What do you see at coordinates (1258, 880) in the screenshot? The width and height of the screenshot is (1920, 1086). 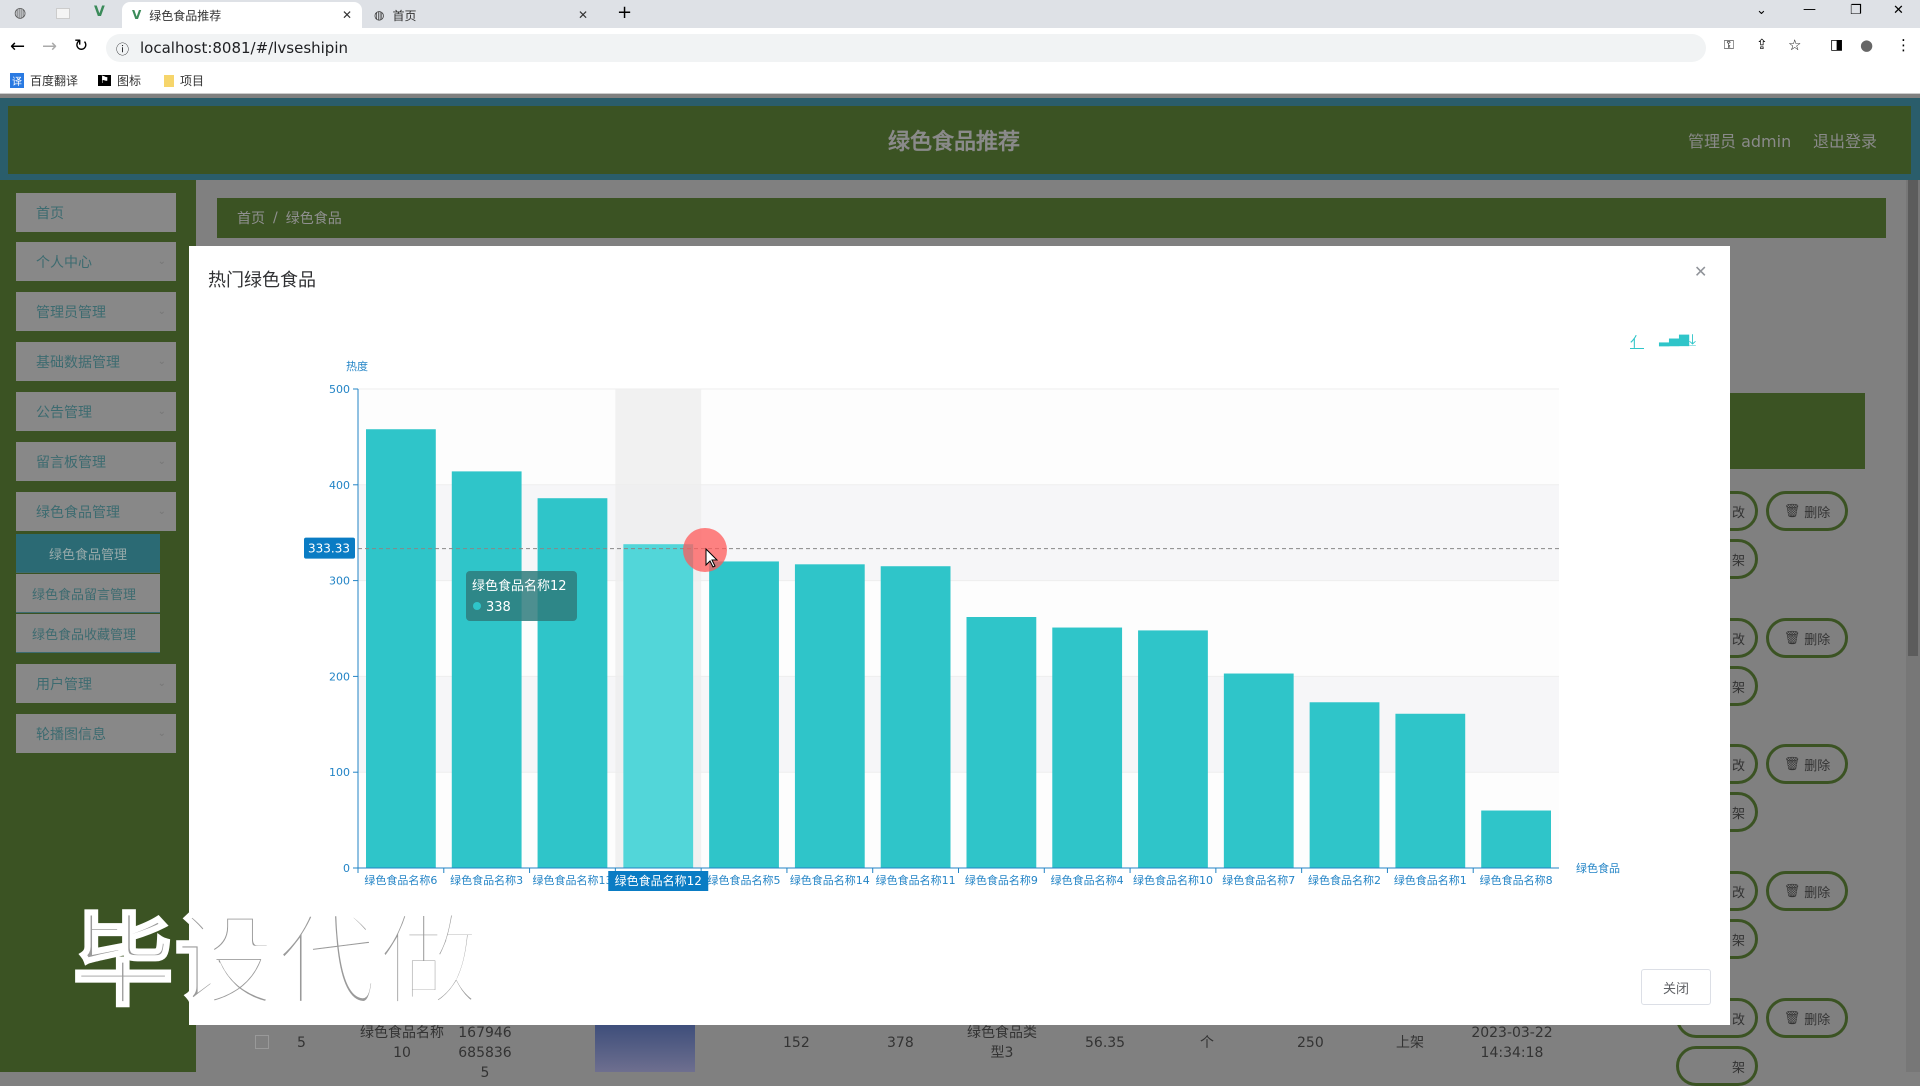 I see `x-tick-label: 绿色食品名称7` at bounding box center [1258, 880].